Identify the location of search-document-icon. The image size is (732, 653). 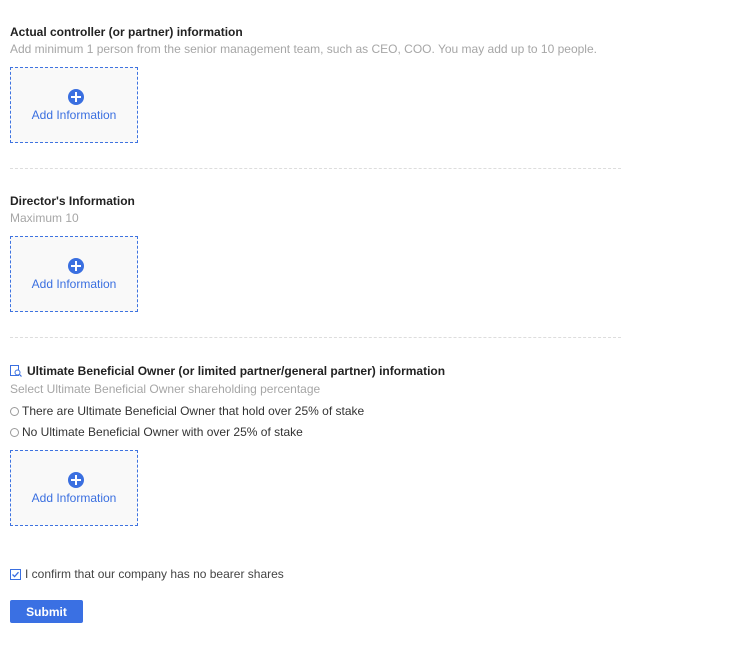
(16, 371).